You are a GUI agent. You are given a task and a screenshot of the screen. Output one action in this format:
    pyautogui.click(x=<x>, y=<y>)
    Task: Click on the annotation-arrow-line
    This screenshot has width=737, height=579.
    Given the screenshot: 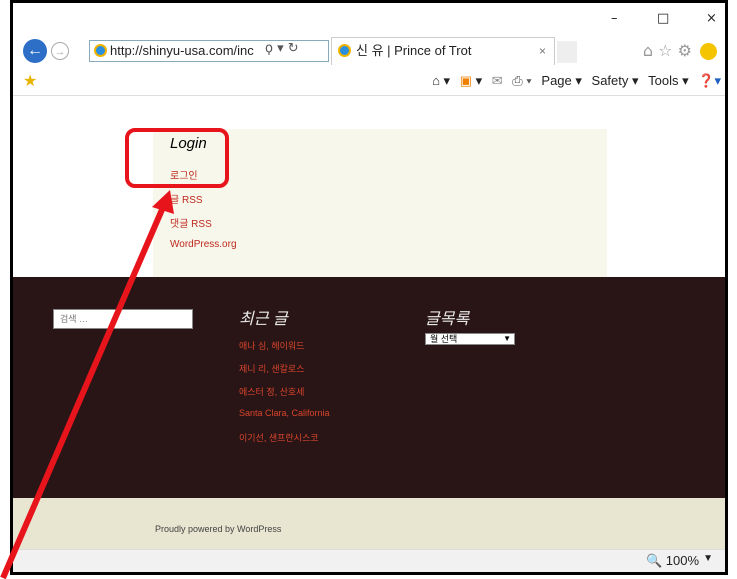 What is the action you would take?
    pyautogui.click(x=83, y=391)
    